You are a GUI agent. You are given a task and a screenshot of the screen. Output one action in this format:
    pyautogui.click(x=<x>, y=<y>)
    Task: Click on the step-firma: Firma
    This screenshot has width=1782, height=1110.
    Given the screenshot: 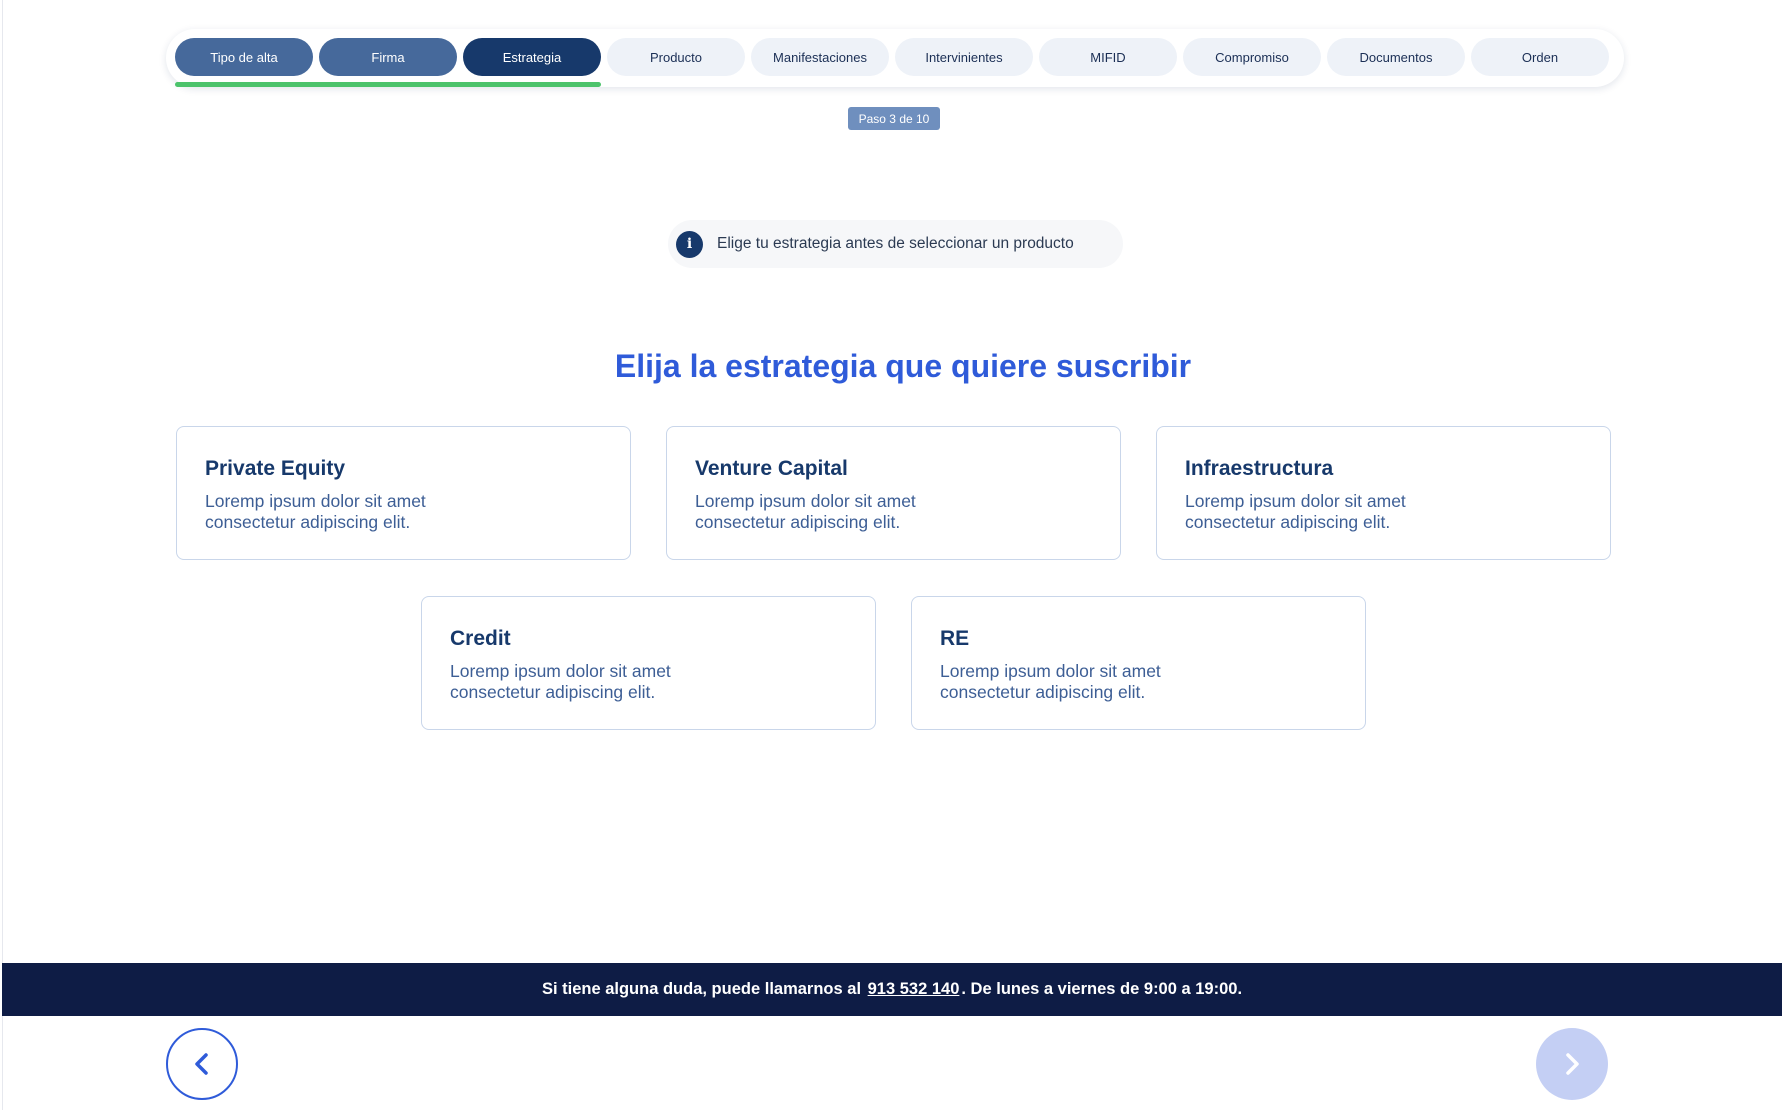 What is the action you would take?
    pyautogui.click(x=388, y=57)
    